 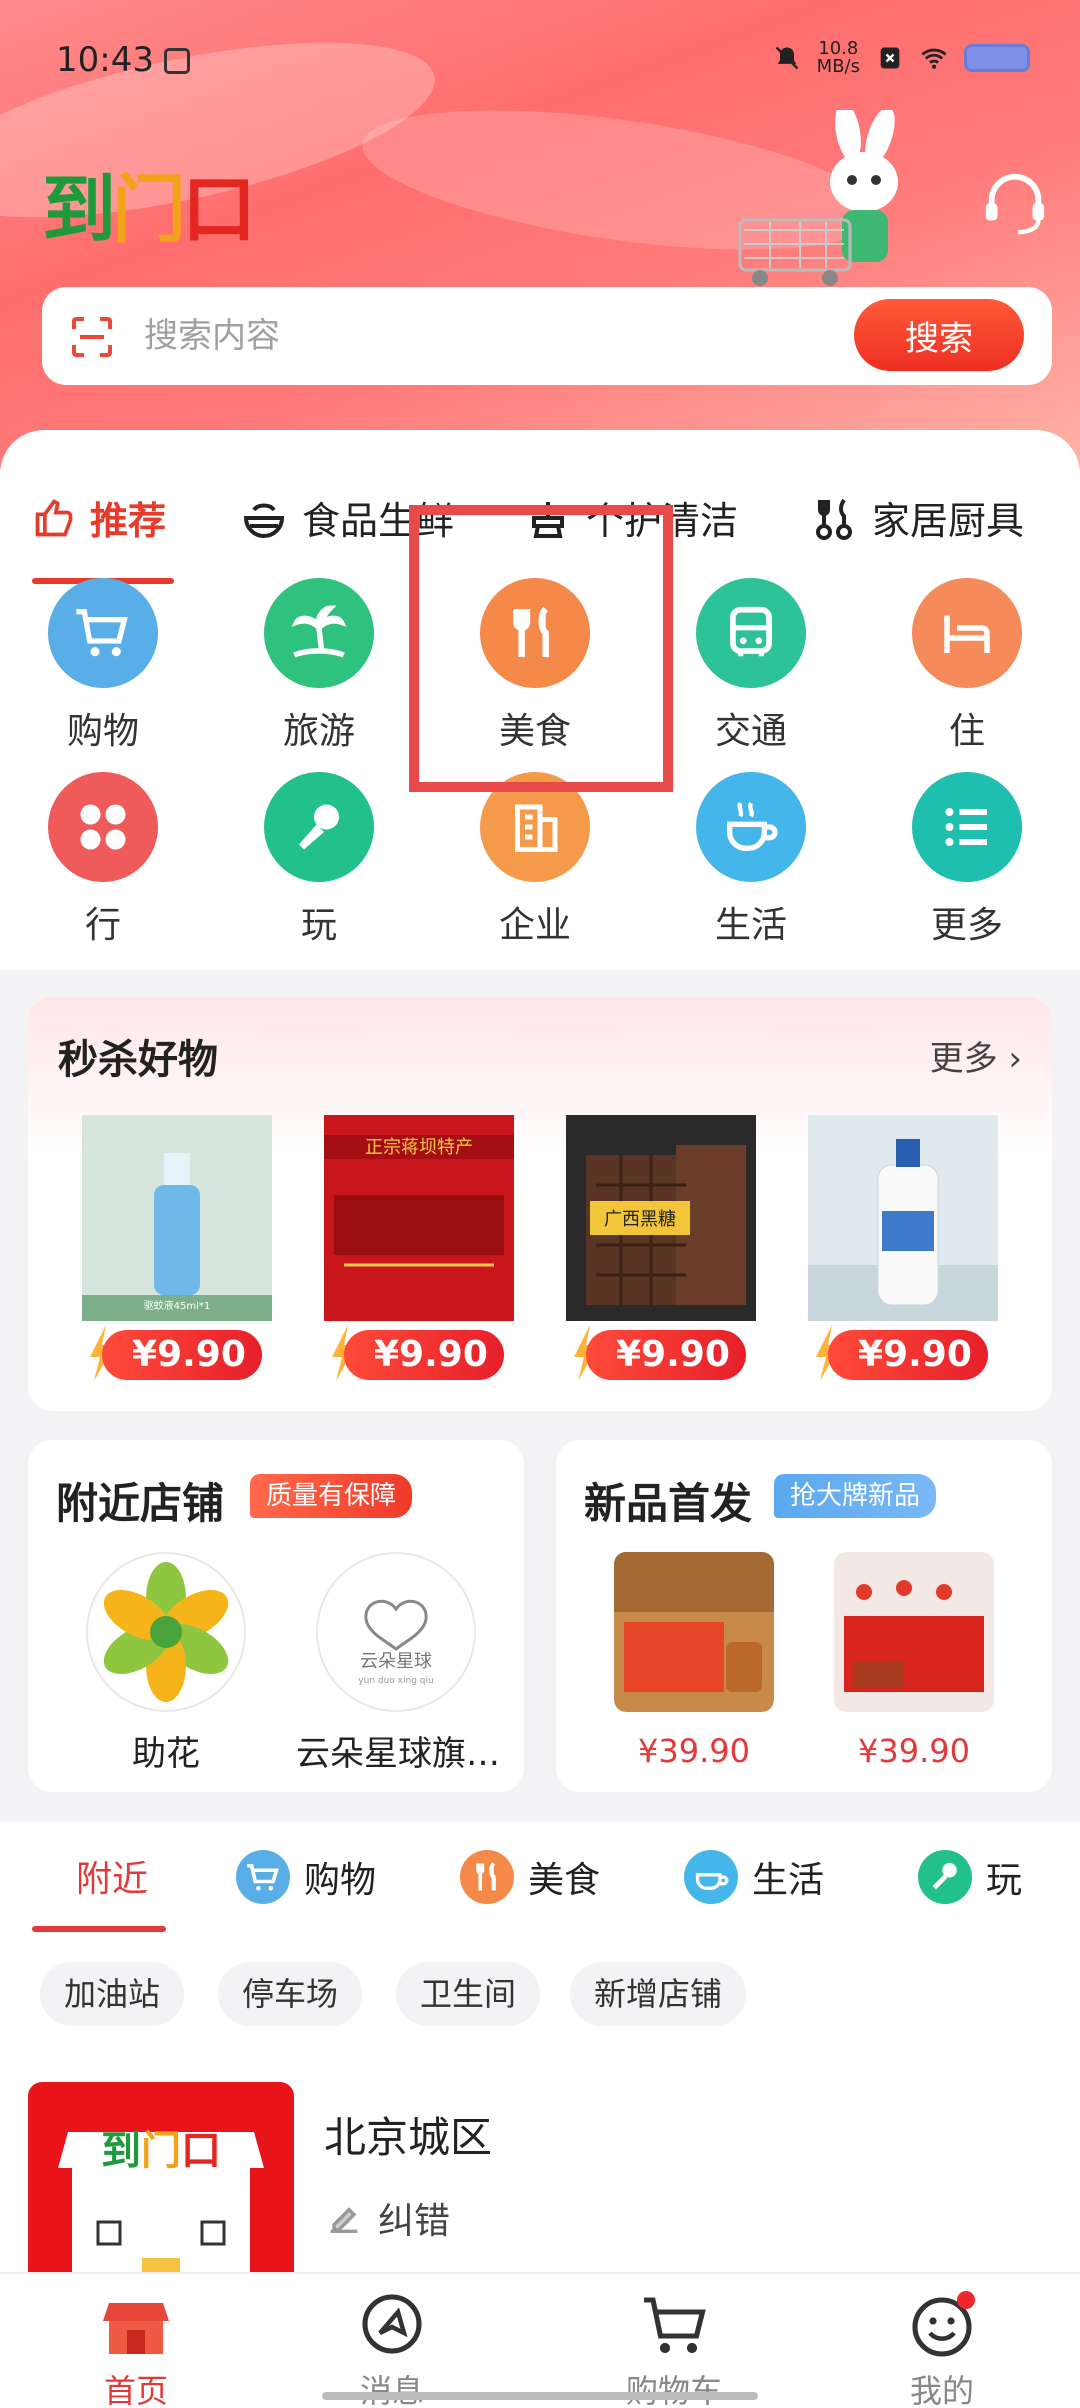 I want to click on bus-icon, so click(x=751, y=633).